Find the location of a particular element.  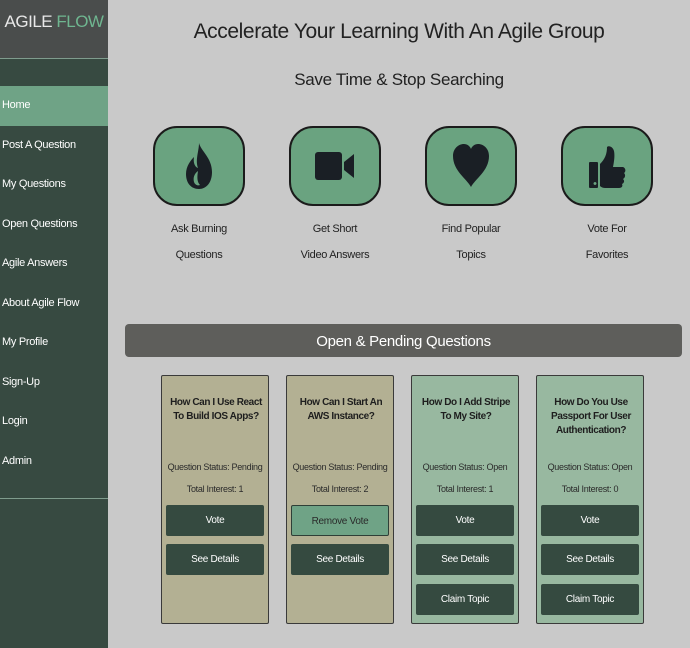

brand-logo: AGILE FLOW is located at coordinates (54, 29).